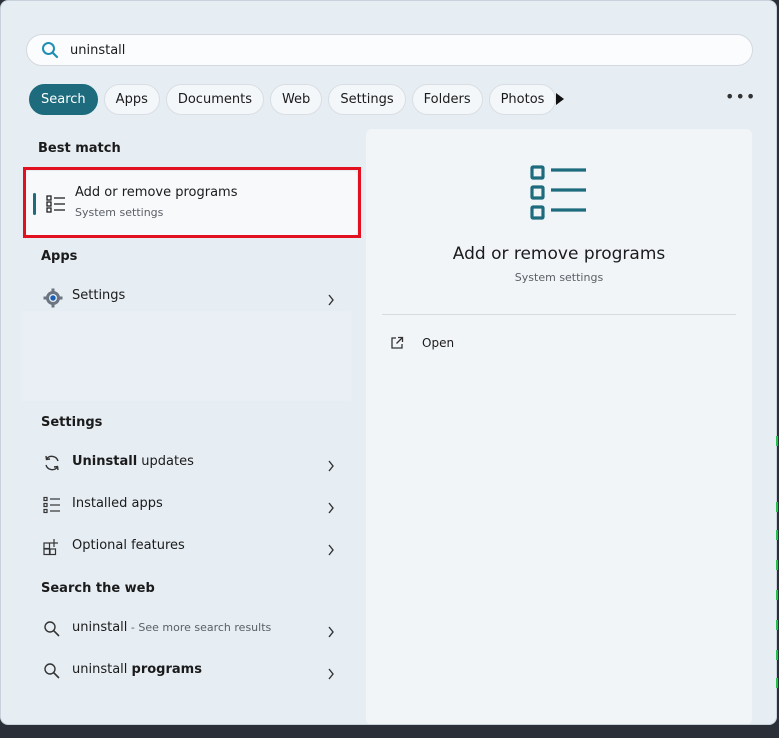 This screenshot has height=738, width=779. Describe the element at coordinates (560, 100) in the screenshot. I see `play-icon` at that location.